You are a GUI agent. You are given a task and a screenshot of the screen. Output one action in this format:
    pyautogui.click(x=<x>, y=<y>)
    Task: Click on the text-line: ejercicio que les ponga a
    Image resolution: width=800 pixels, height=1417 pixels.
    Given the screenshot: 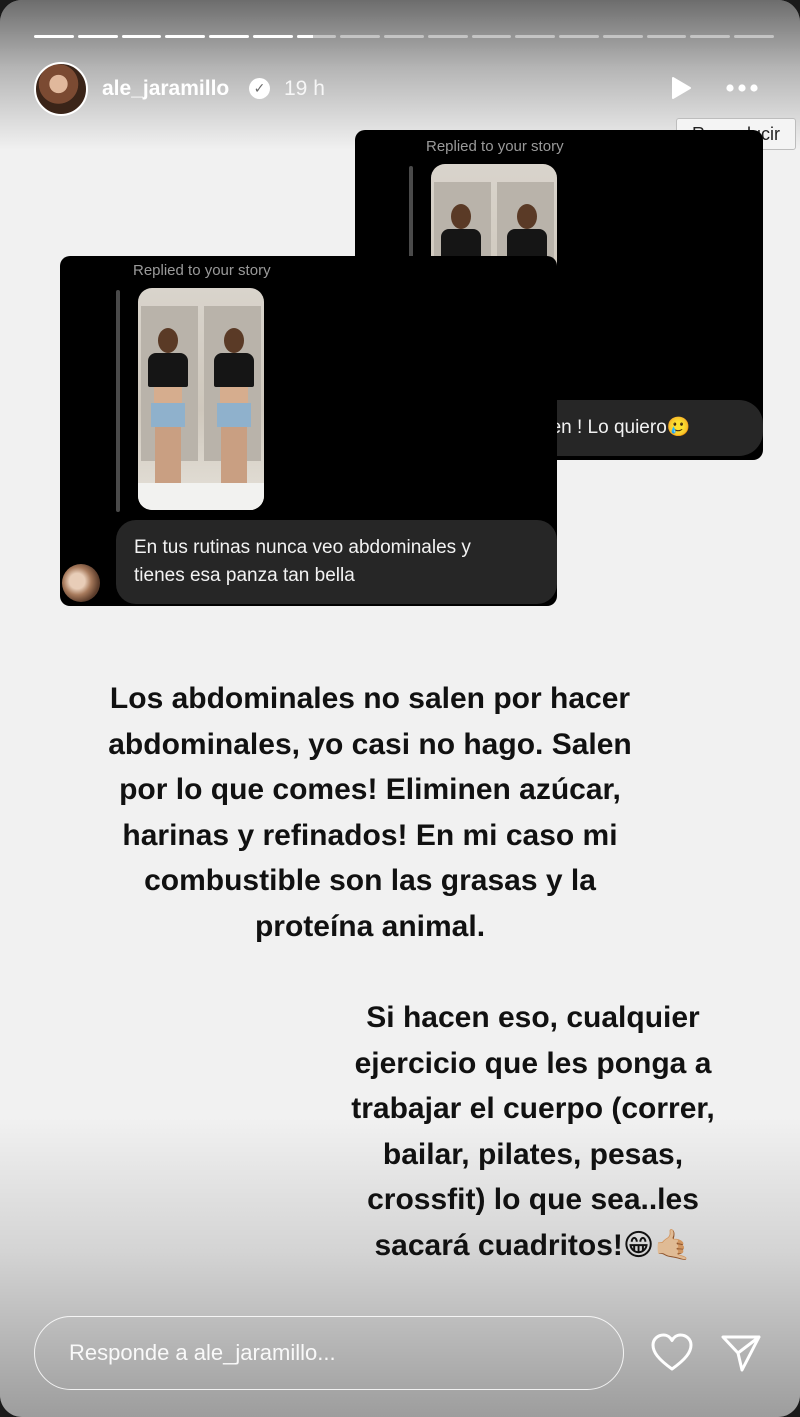 What is the action you would take?
    pyautogui.click(x=533, y=1063)
    